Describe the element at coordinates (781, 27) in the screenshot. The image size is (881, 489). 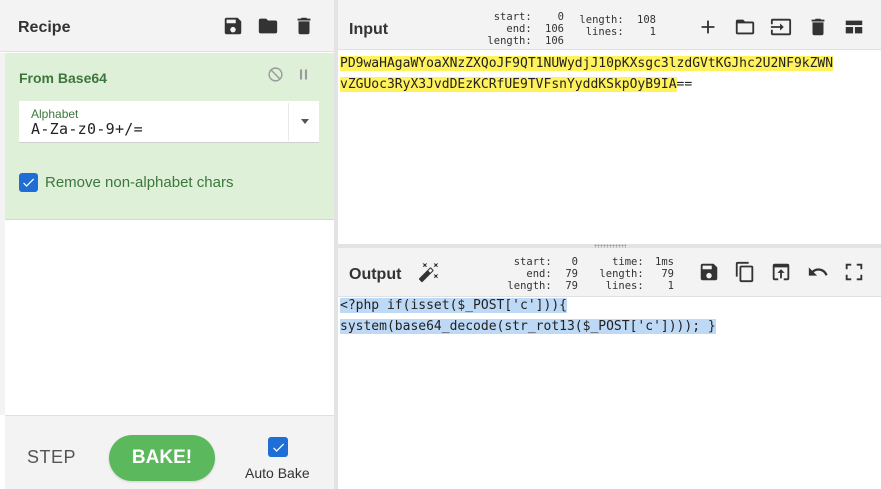
I see `input-file-icon` at that location.